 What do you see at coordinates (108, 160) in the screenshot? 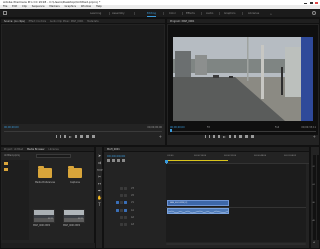
I see `snap-icon` at bounding box center [108, 160].